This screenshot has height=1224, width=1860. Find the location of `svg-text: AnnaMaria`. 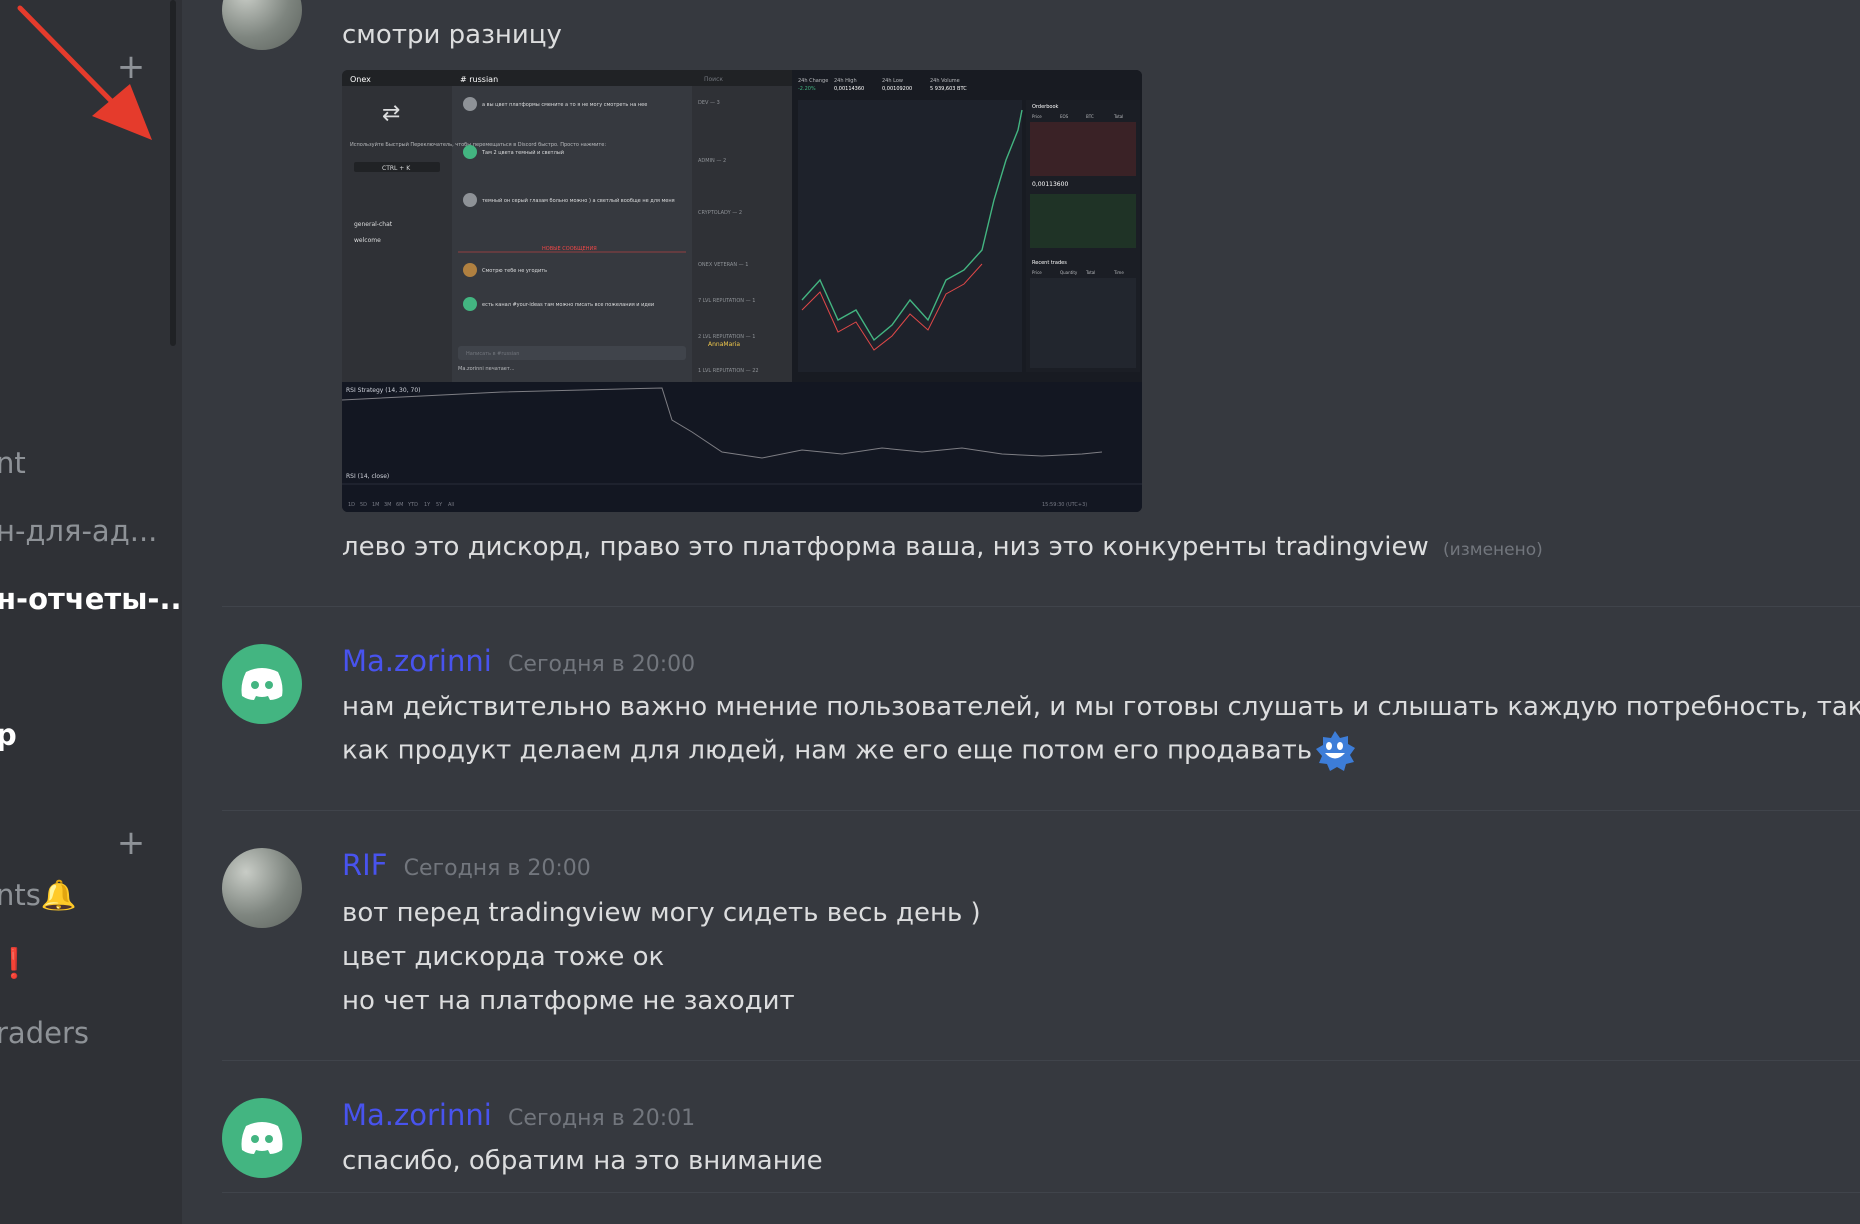

svg-text: AnnaMaria is located at coordinates (724, 344).